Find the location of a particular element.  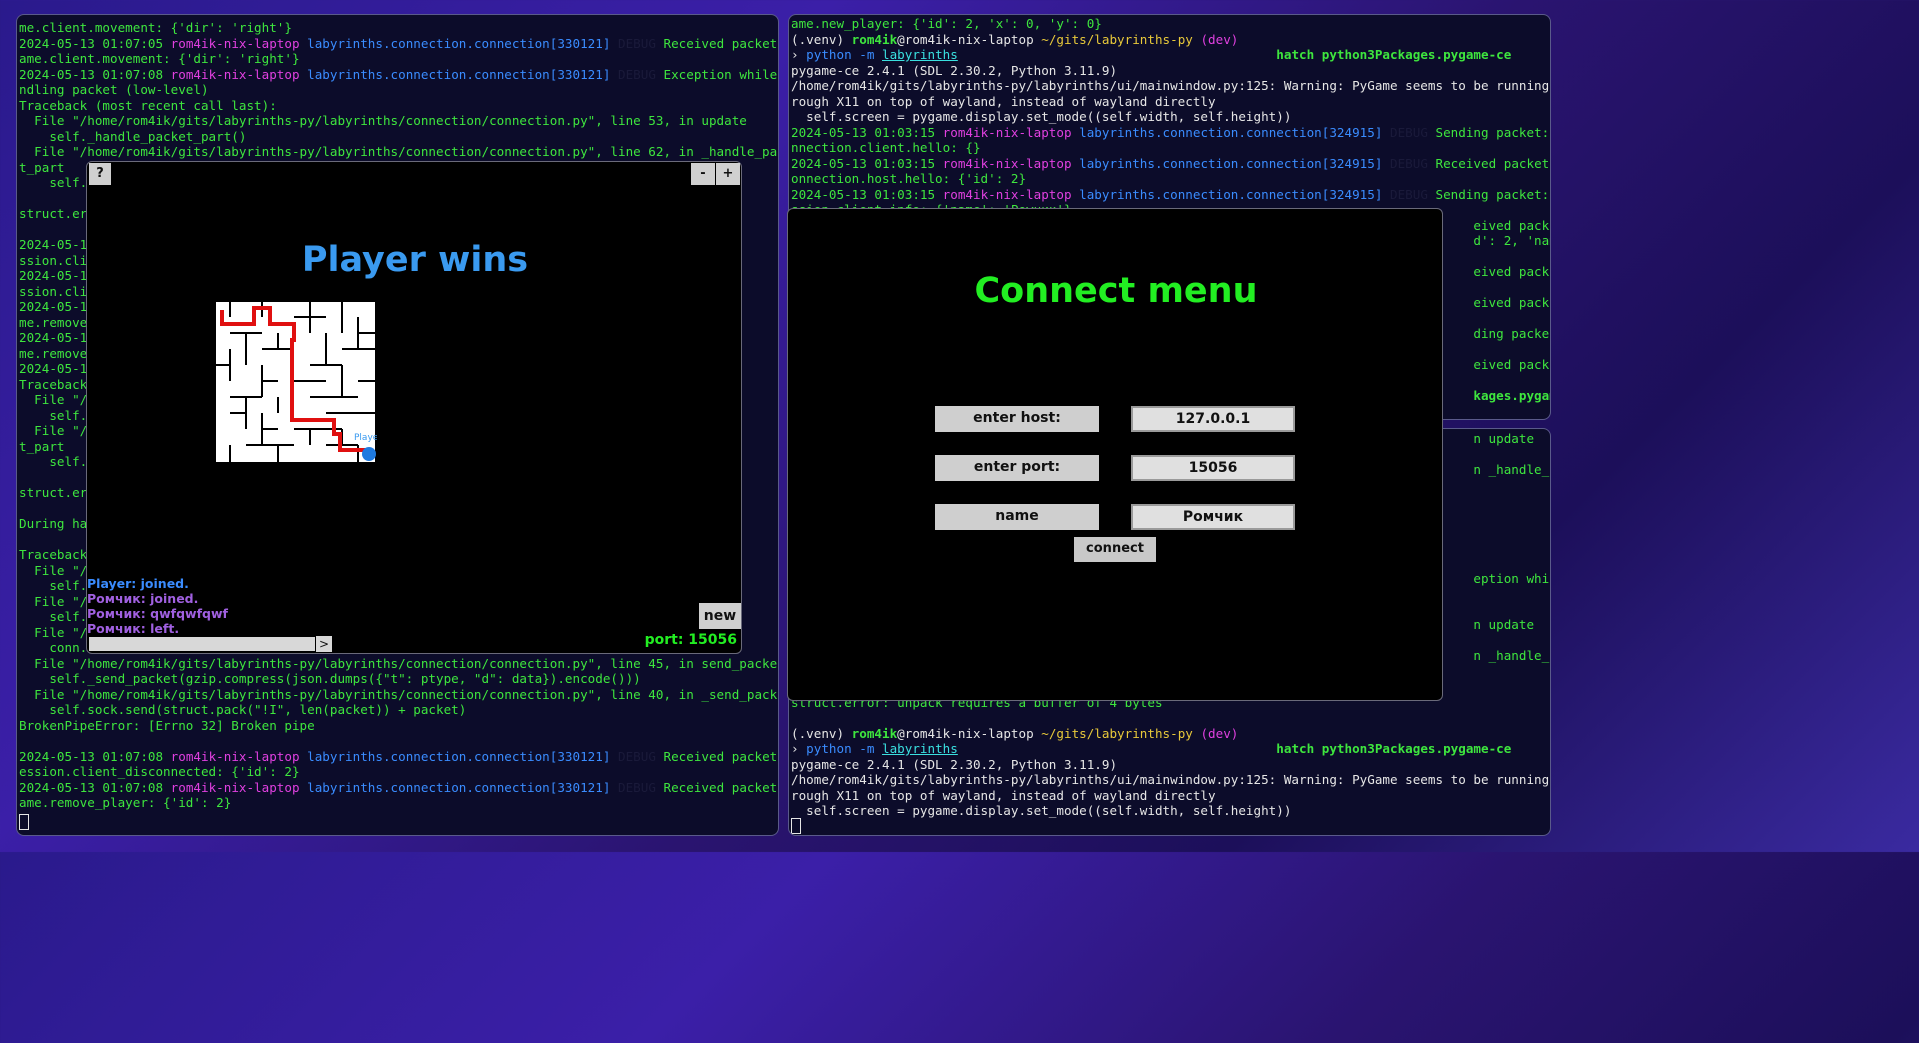

name-input: Ромчик is located at coordinates (1213, 517).